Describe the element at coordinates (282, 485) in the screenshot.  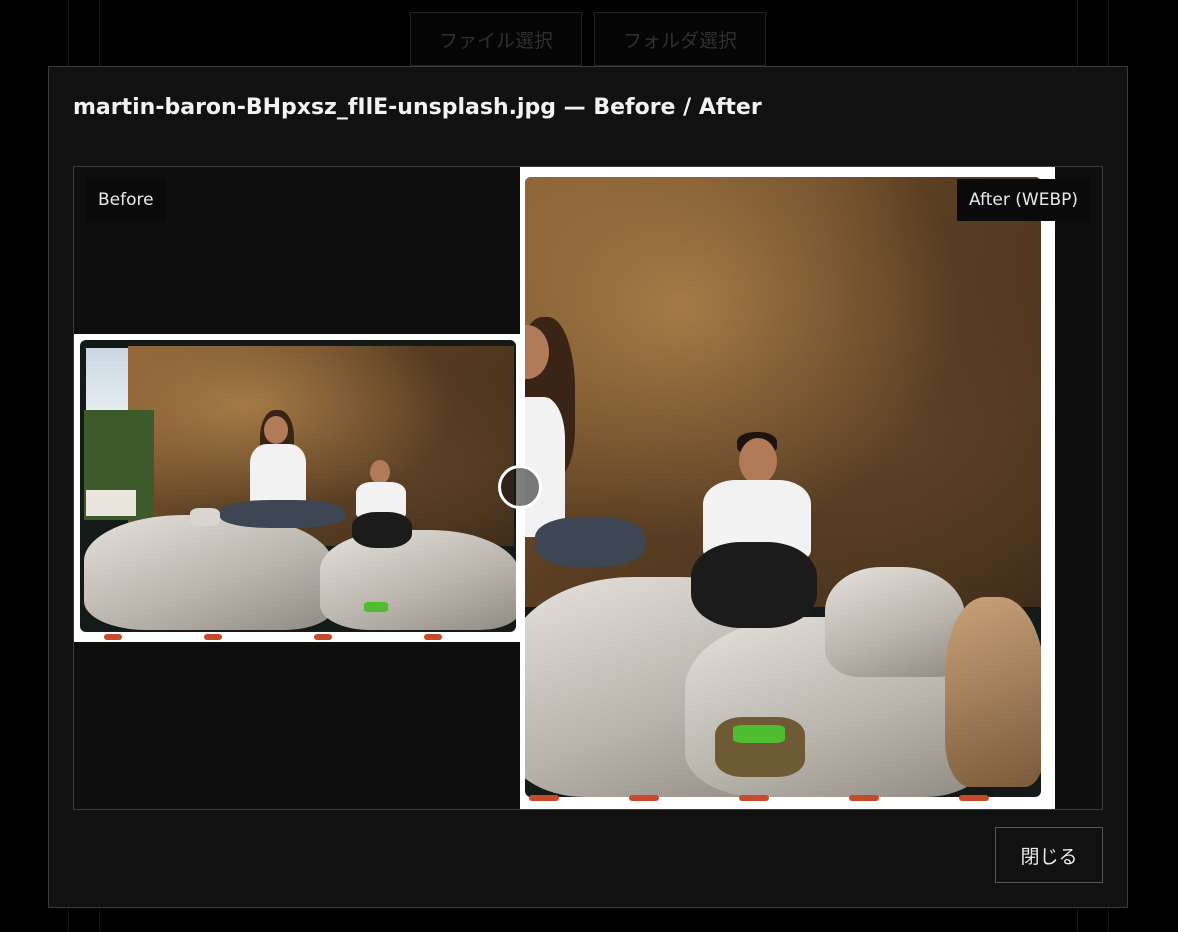
I see `before-woman` at that location.